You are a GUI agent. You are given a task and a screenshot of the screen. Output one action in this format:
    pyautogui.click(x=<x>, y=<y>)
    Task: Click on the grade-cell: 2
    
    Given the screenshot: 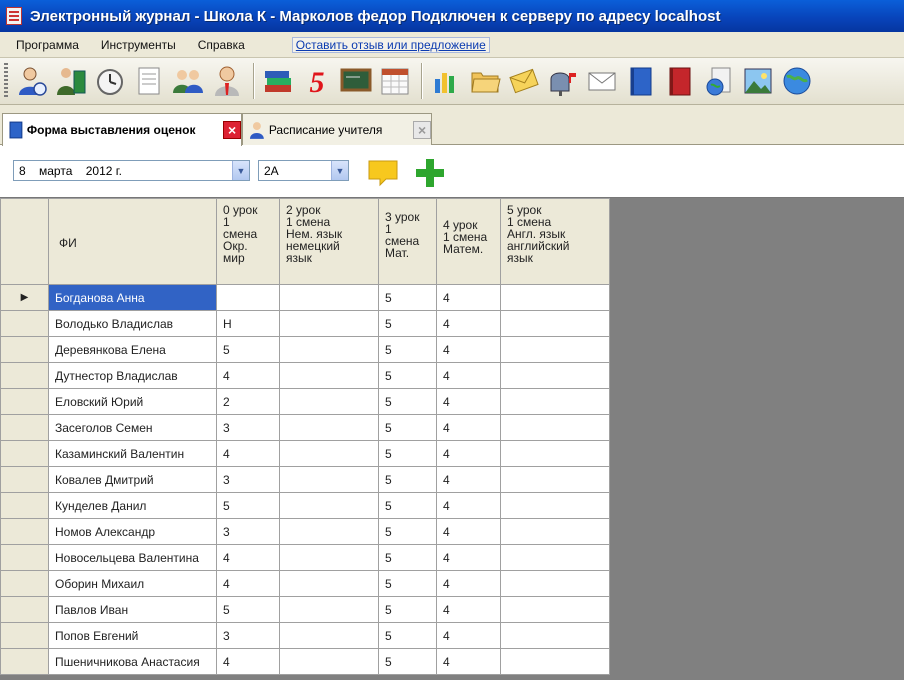 What is the action you would take?
    pyautogui.click(x=248, y=401)
    